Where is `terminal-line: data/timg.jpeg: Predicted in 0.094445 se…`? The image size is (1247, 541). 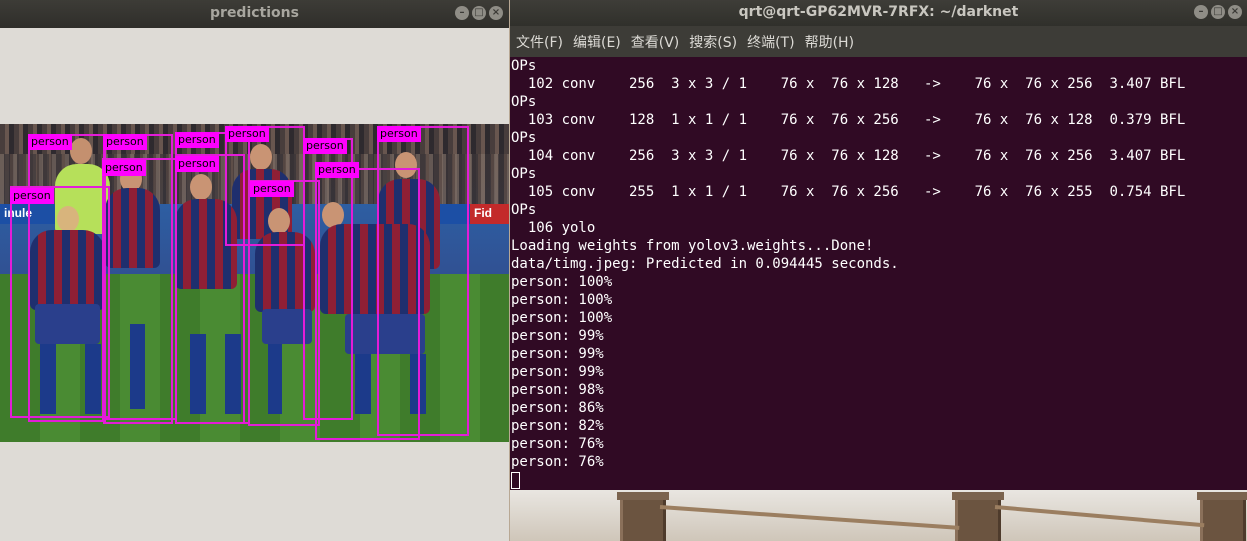 terminal-line: data/timg.jpeg: Predicted in 0.094445 se… is located at coordinates (705, 264).